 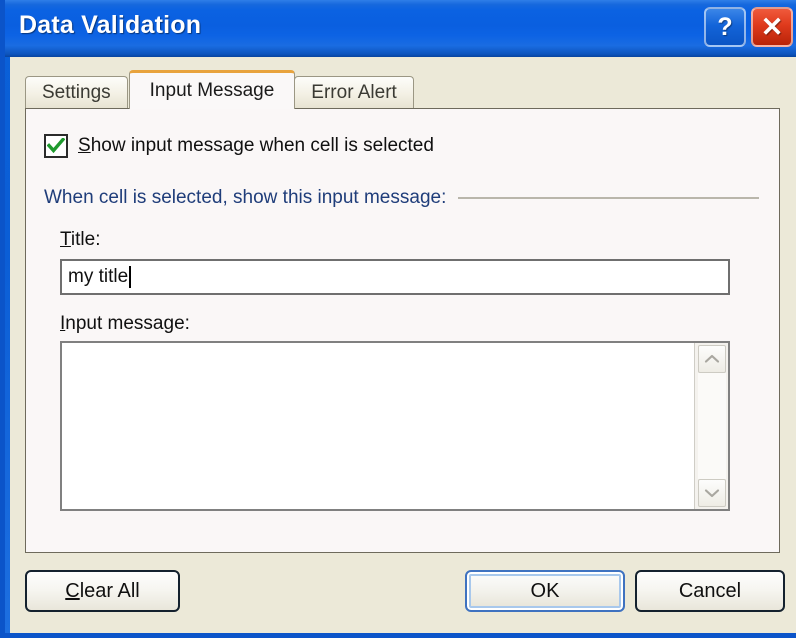 I want to click on clear-all-accel-letter: C, so click(x=72, y=590).